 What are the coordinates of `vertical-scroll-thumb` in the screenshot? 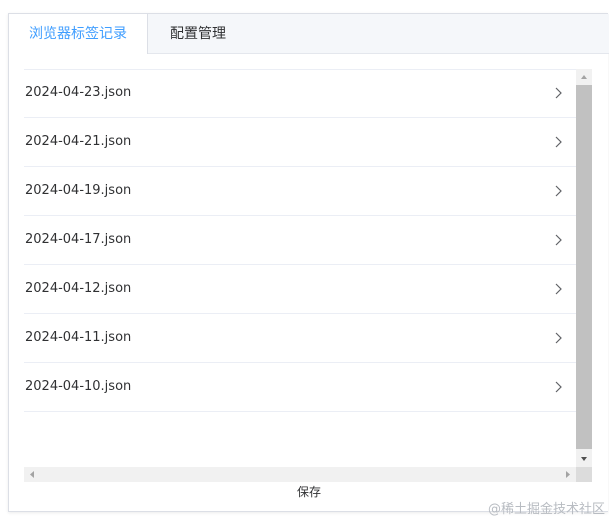 It's located at (584, 267).